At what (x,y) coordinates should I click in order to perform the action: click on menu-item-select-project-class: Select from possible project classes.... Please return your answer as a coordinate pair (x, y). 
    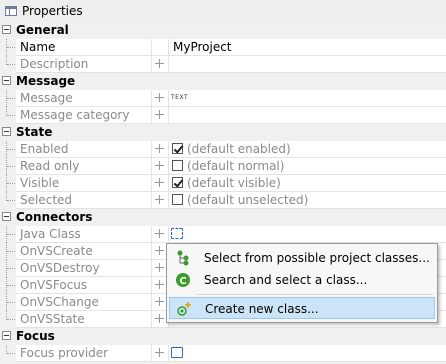
    Looking at the image, I should click on (302, 258).